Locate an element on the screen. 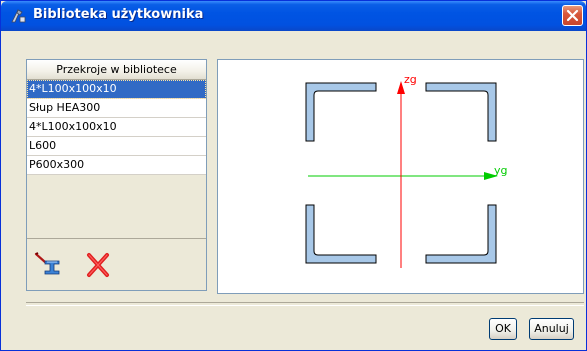  list-item: Słup HEA300 is located at coordinates (116, 108).